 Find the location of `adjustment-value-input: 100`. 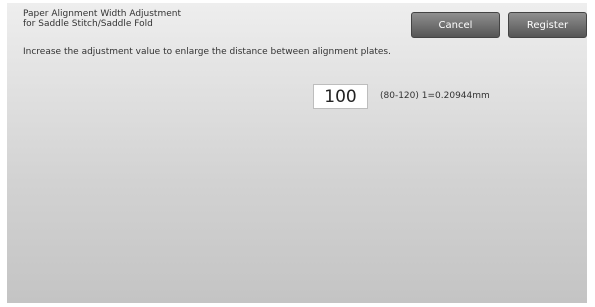

adjustment-value-input: 100 is located at coordinates (340, 96).